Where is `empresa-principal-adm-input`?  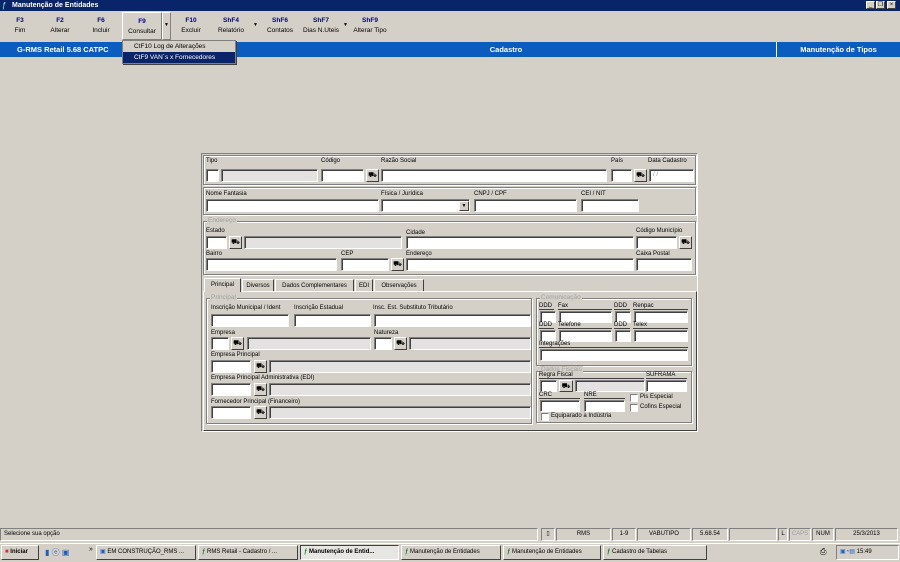
empresa-principal-adm-input is located at coordinates (231, 389).